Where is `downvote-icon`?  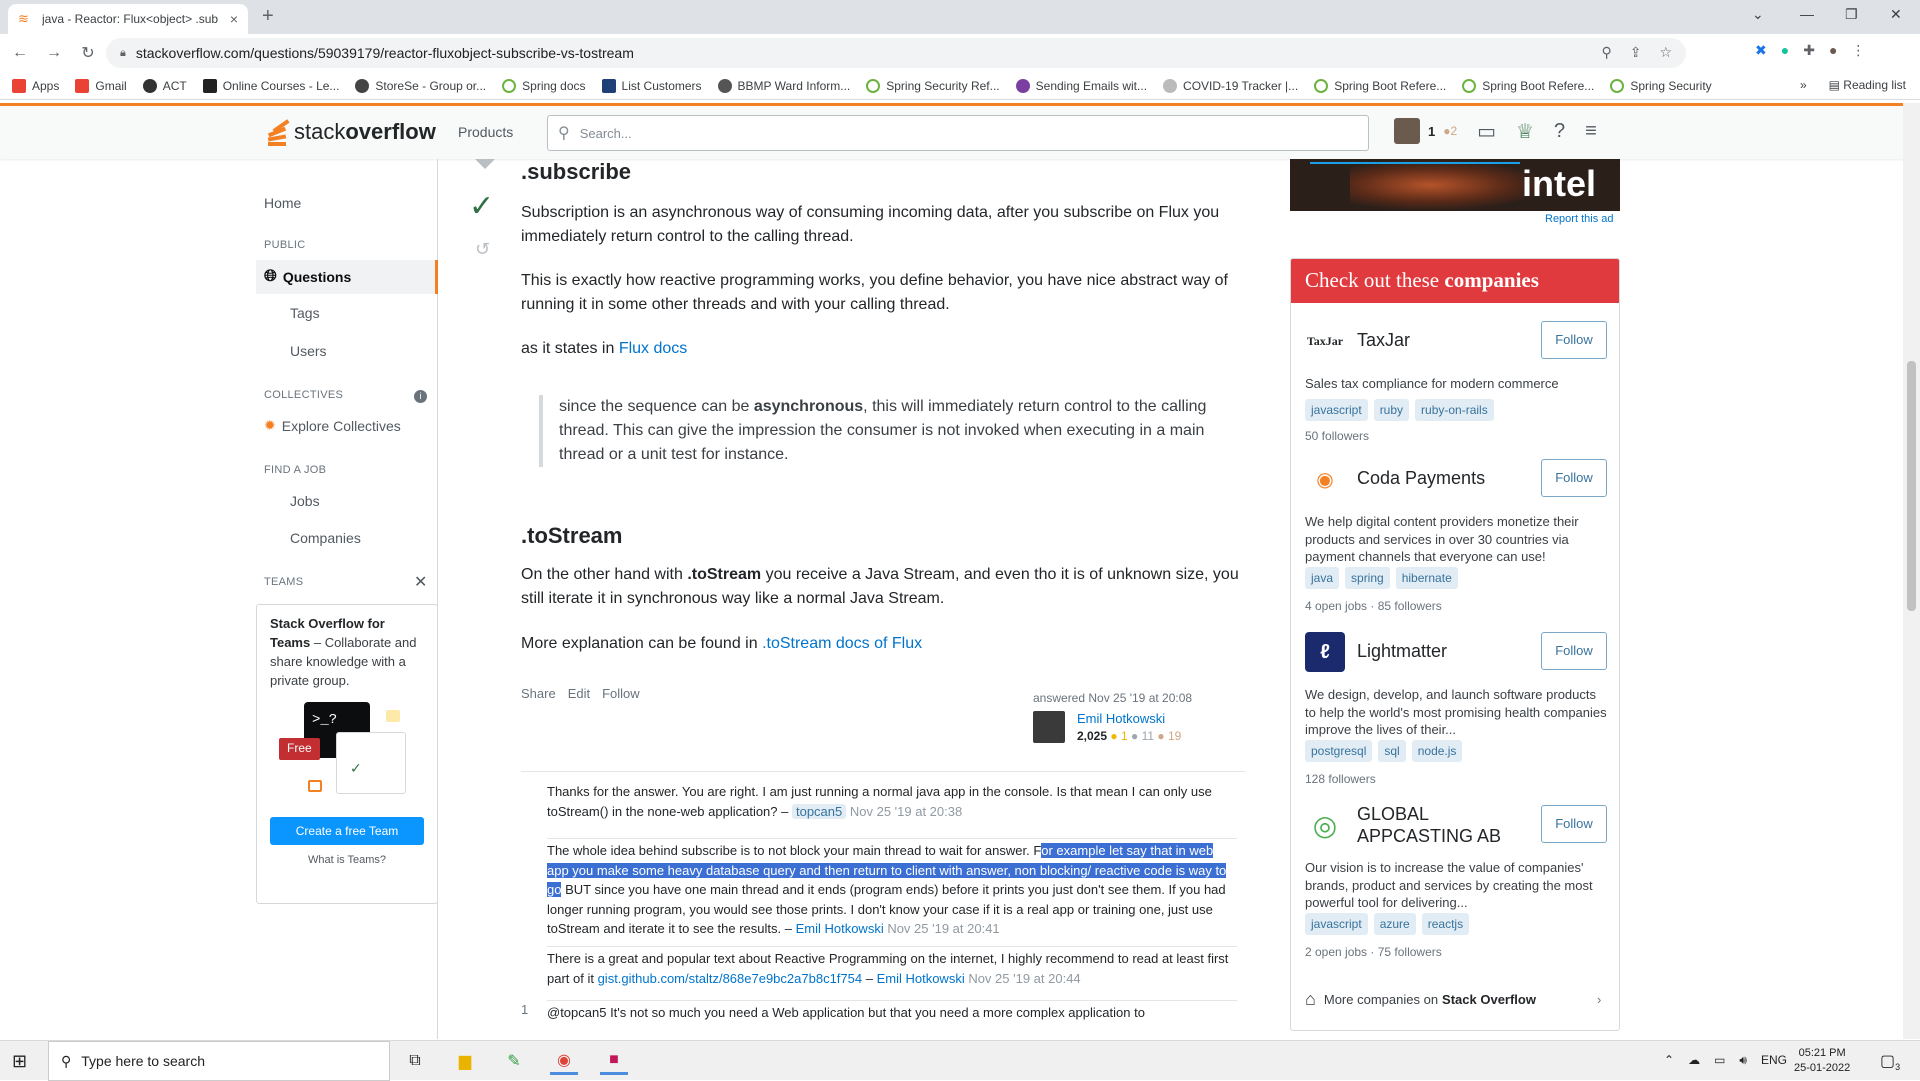 downvote-icon is located at coordinates (485, 164).